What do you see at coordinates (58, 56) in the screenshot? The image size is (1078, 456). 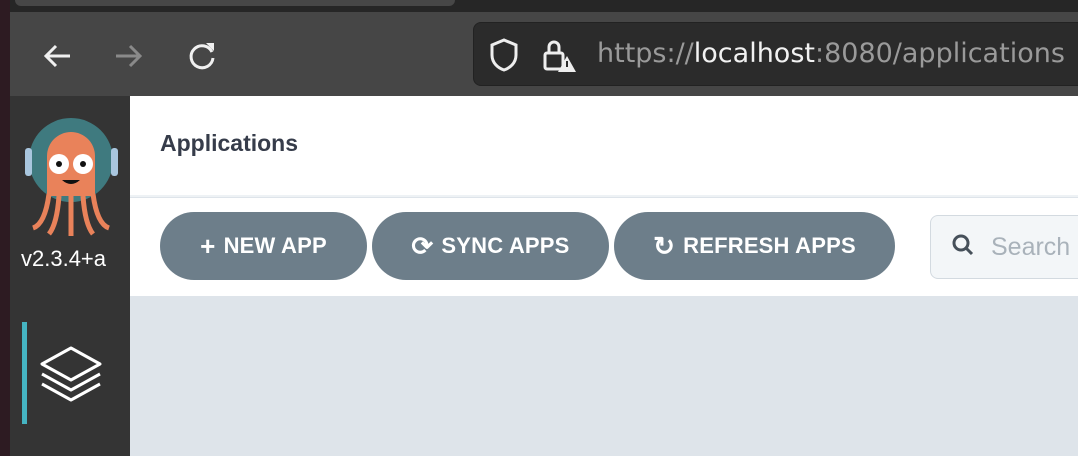 I see `back-arrow-icon` at bounding box center [58, 56].